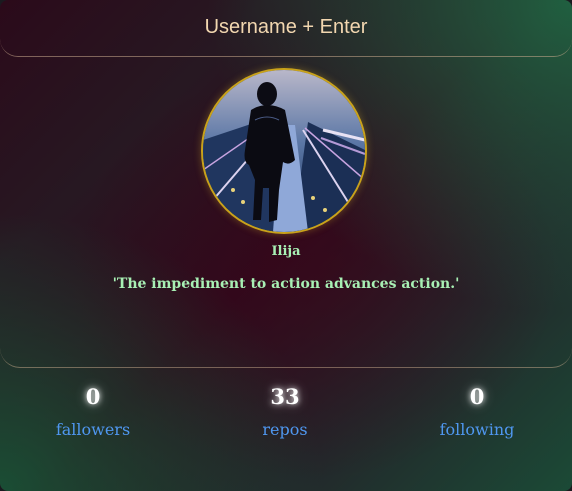  I want to click on header: Username + Enter, so click(286, 28).